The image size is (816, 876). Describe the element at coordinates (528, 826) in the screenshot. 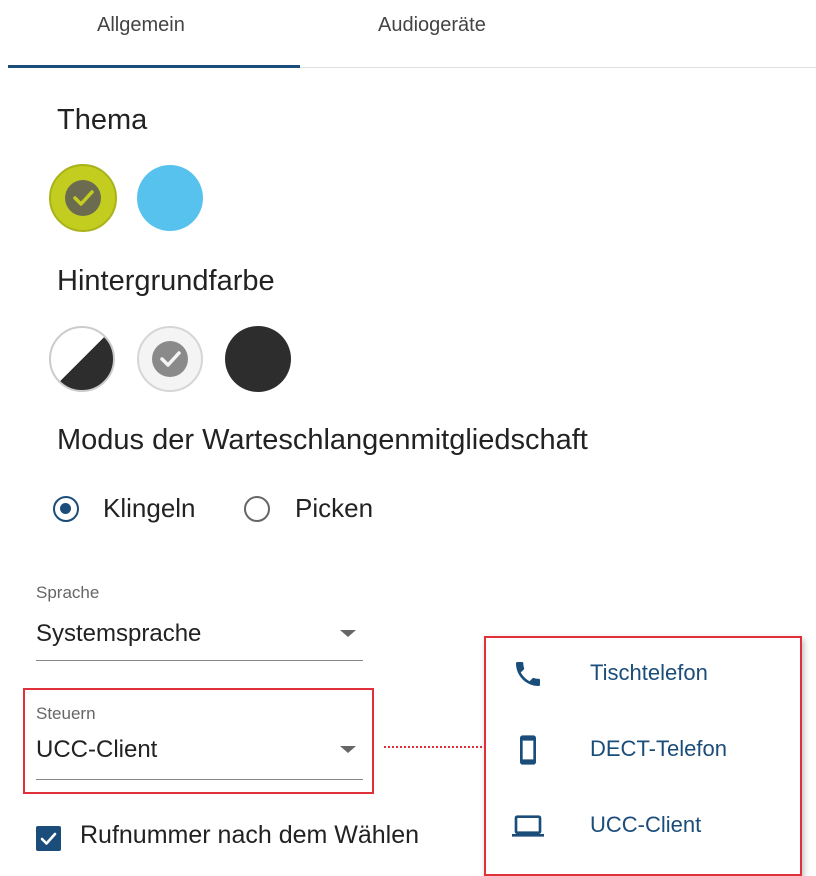

I see `laptop-icon` at that location.